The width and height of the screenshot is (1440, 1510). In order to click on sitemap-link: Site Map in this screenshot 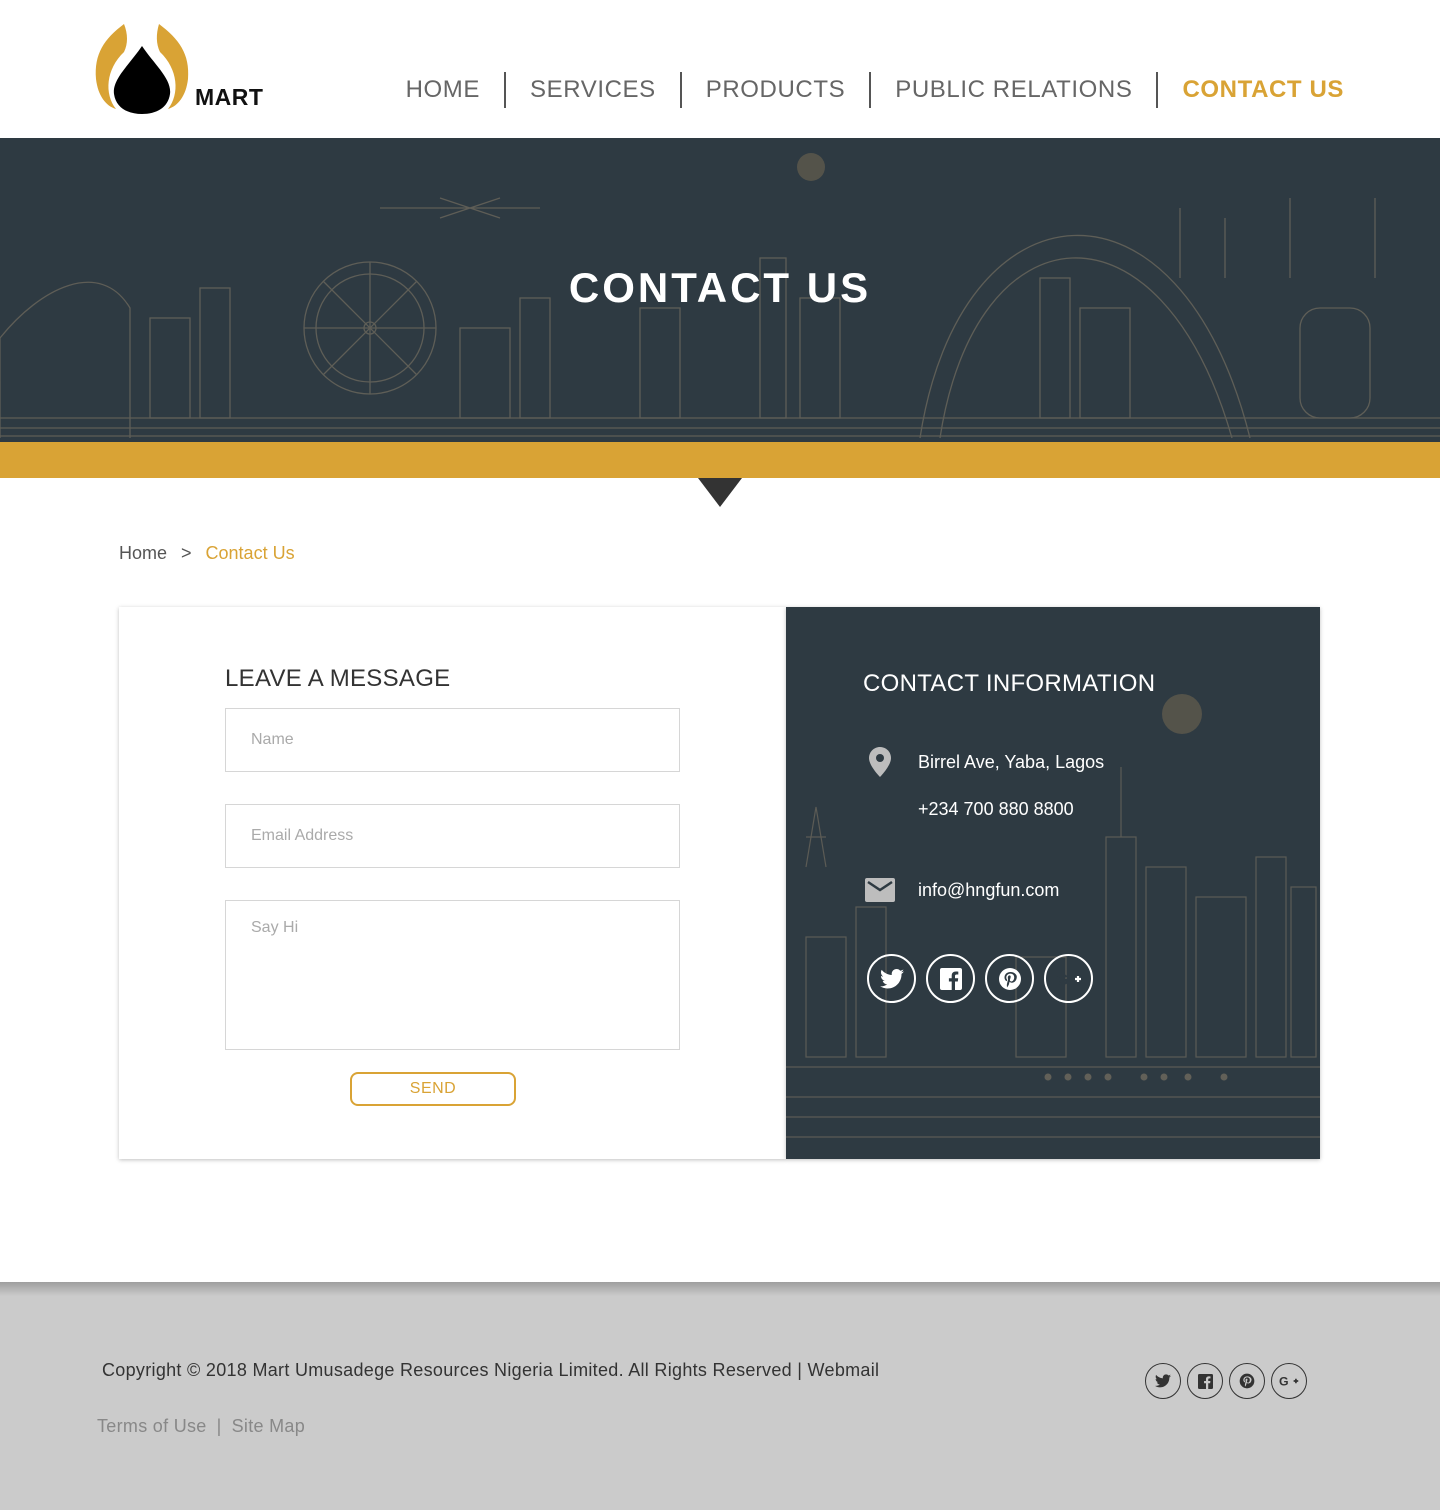, I will do `click(268, 1426)`.